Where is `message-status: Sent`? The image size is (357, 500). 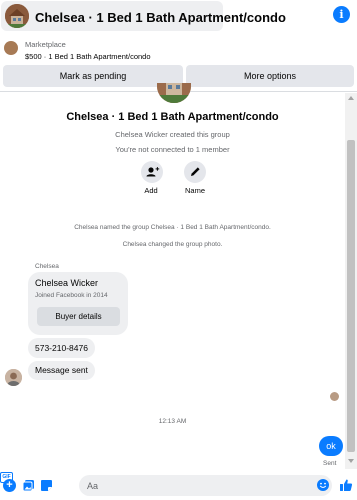 message-status: Sent is located at coordinates (330, 463).